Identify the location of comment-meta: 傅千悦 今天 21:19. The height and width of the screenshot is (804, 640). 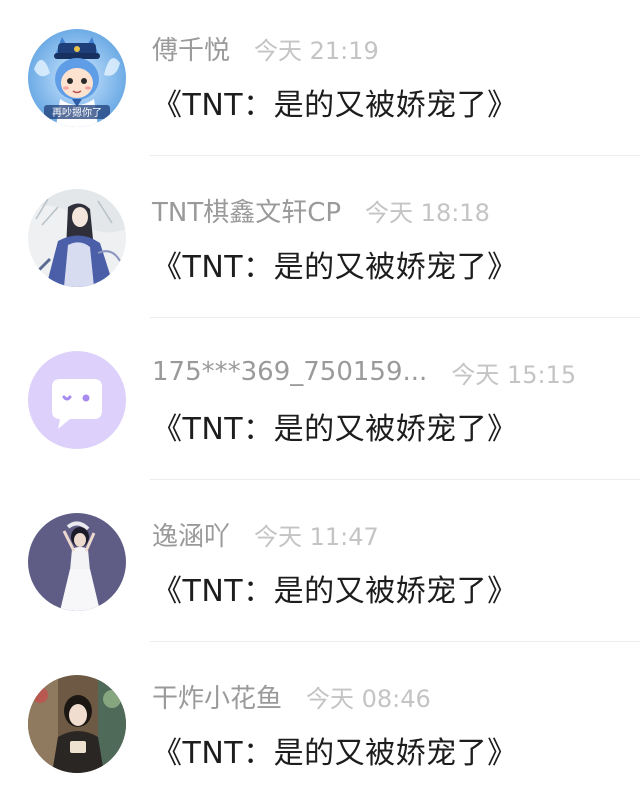
(265, 48).